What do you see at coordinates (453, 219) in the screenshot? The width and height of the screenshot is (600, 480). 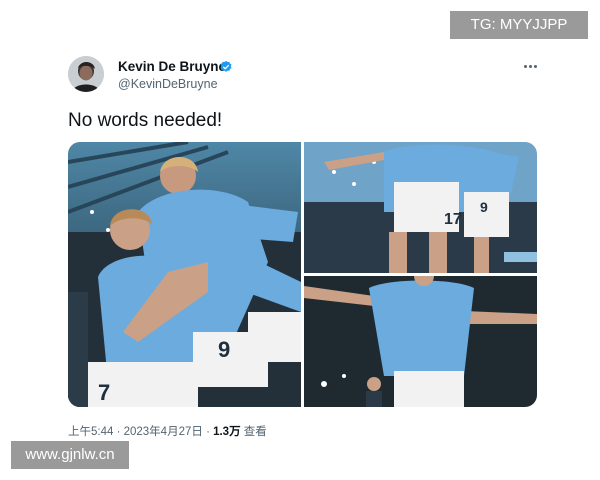 I see `svg-text: 17` at bounding box center [453, 219].